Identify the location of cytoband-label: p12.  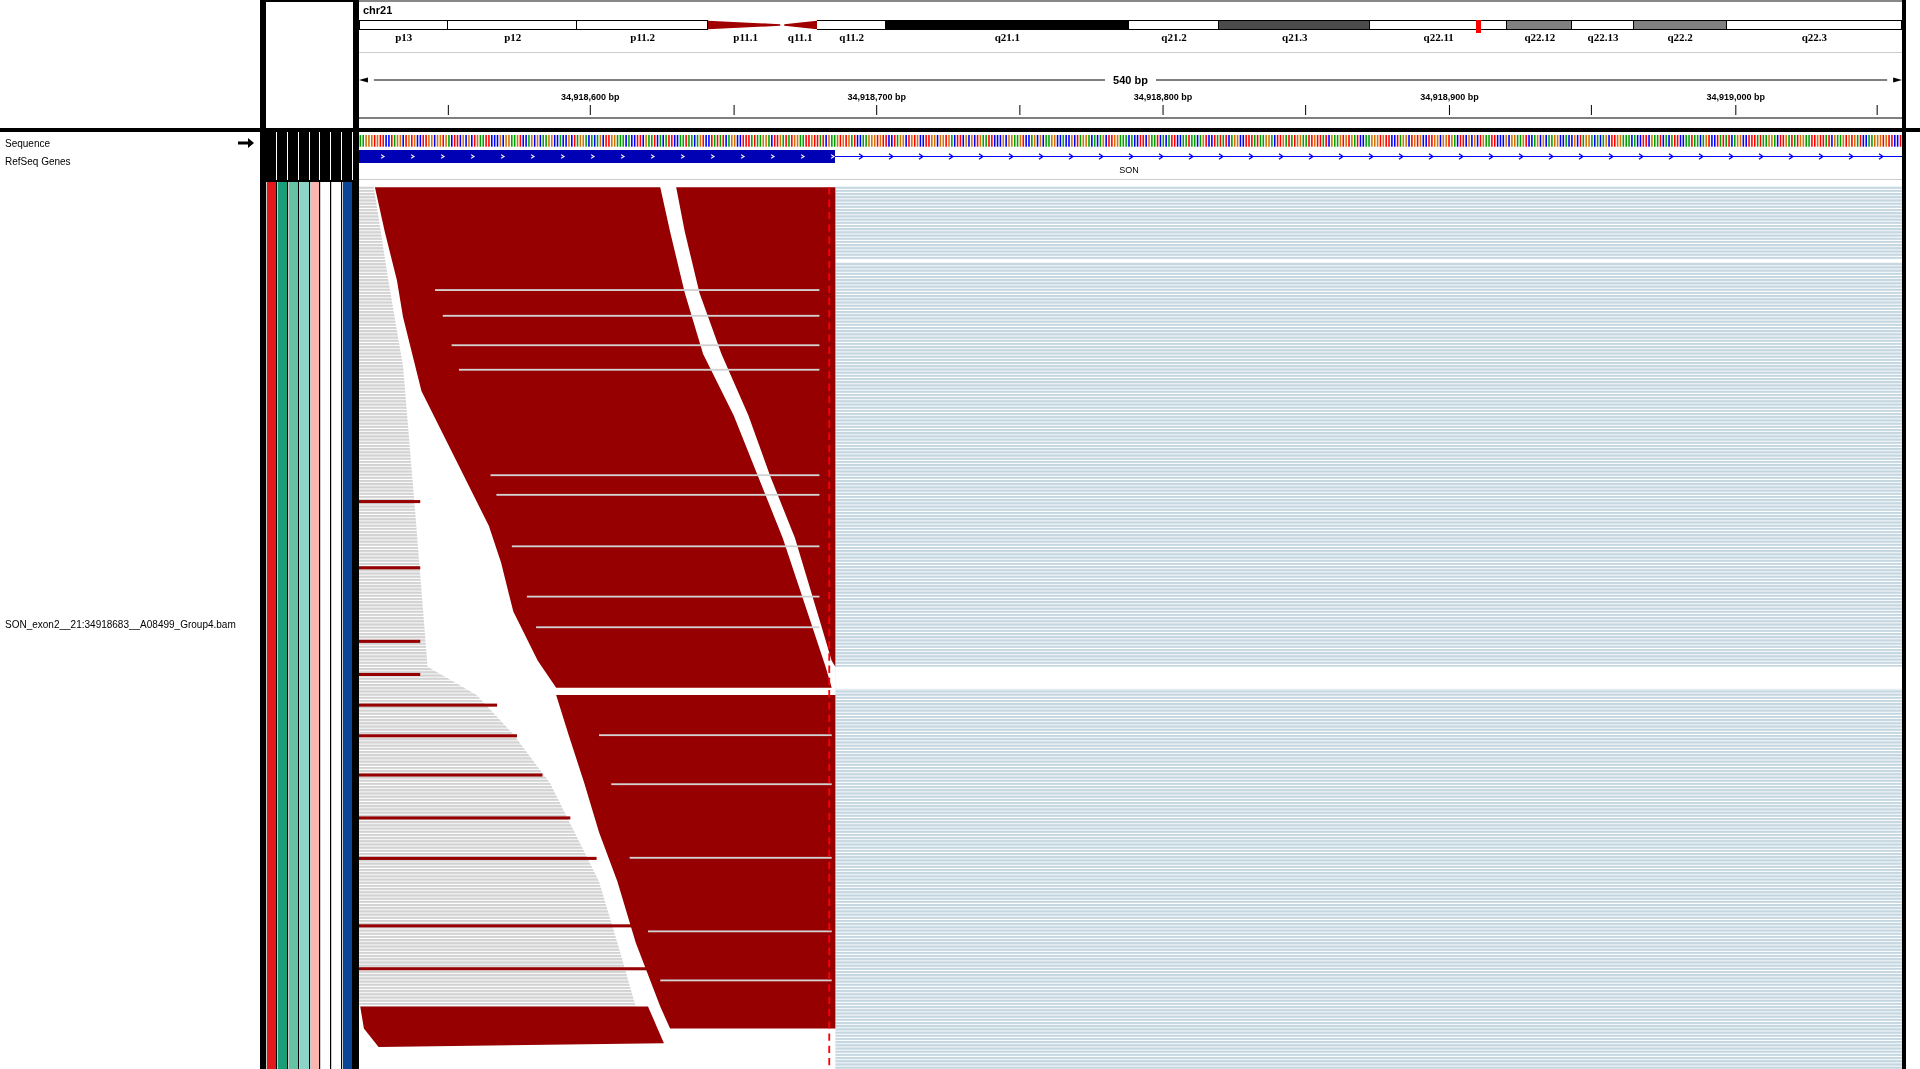
(513, 37).